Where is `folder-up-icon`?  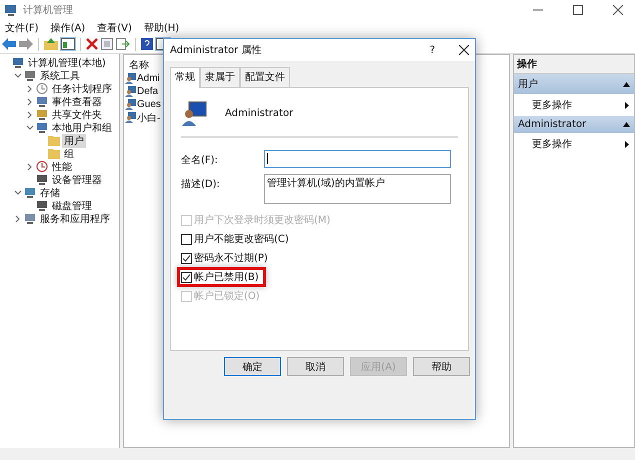
folder-up-icon is located at coordinates (51, 44).